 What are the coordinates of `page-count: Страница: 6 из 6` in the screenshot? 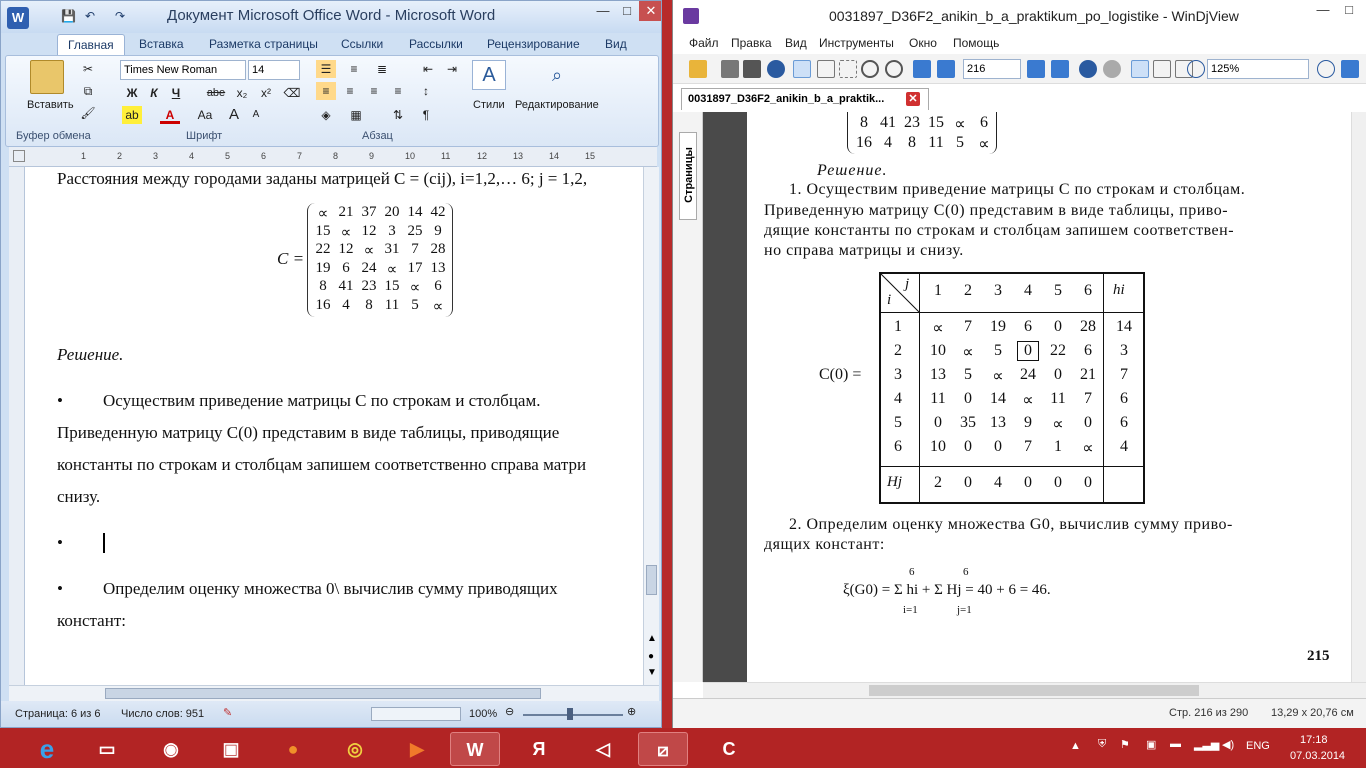 It's located at (58, 714).